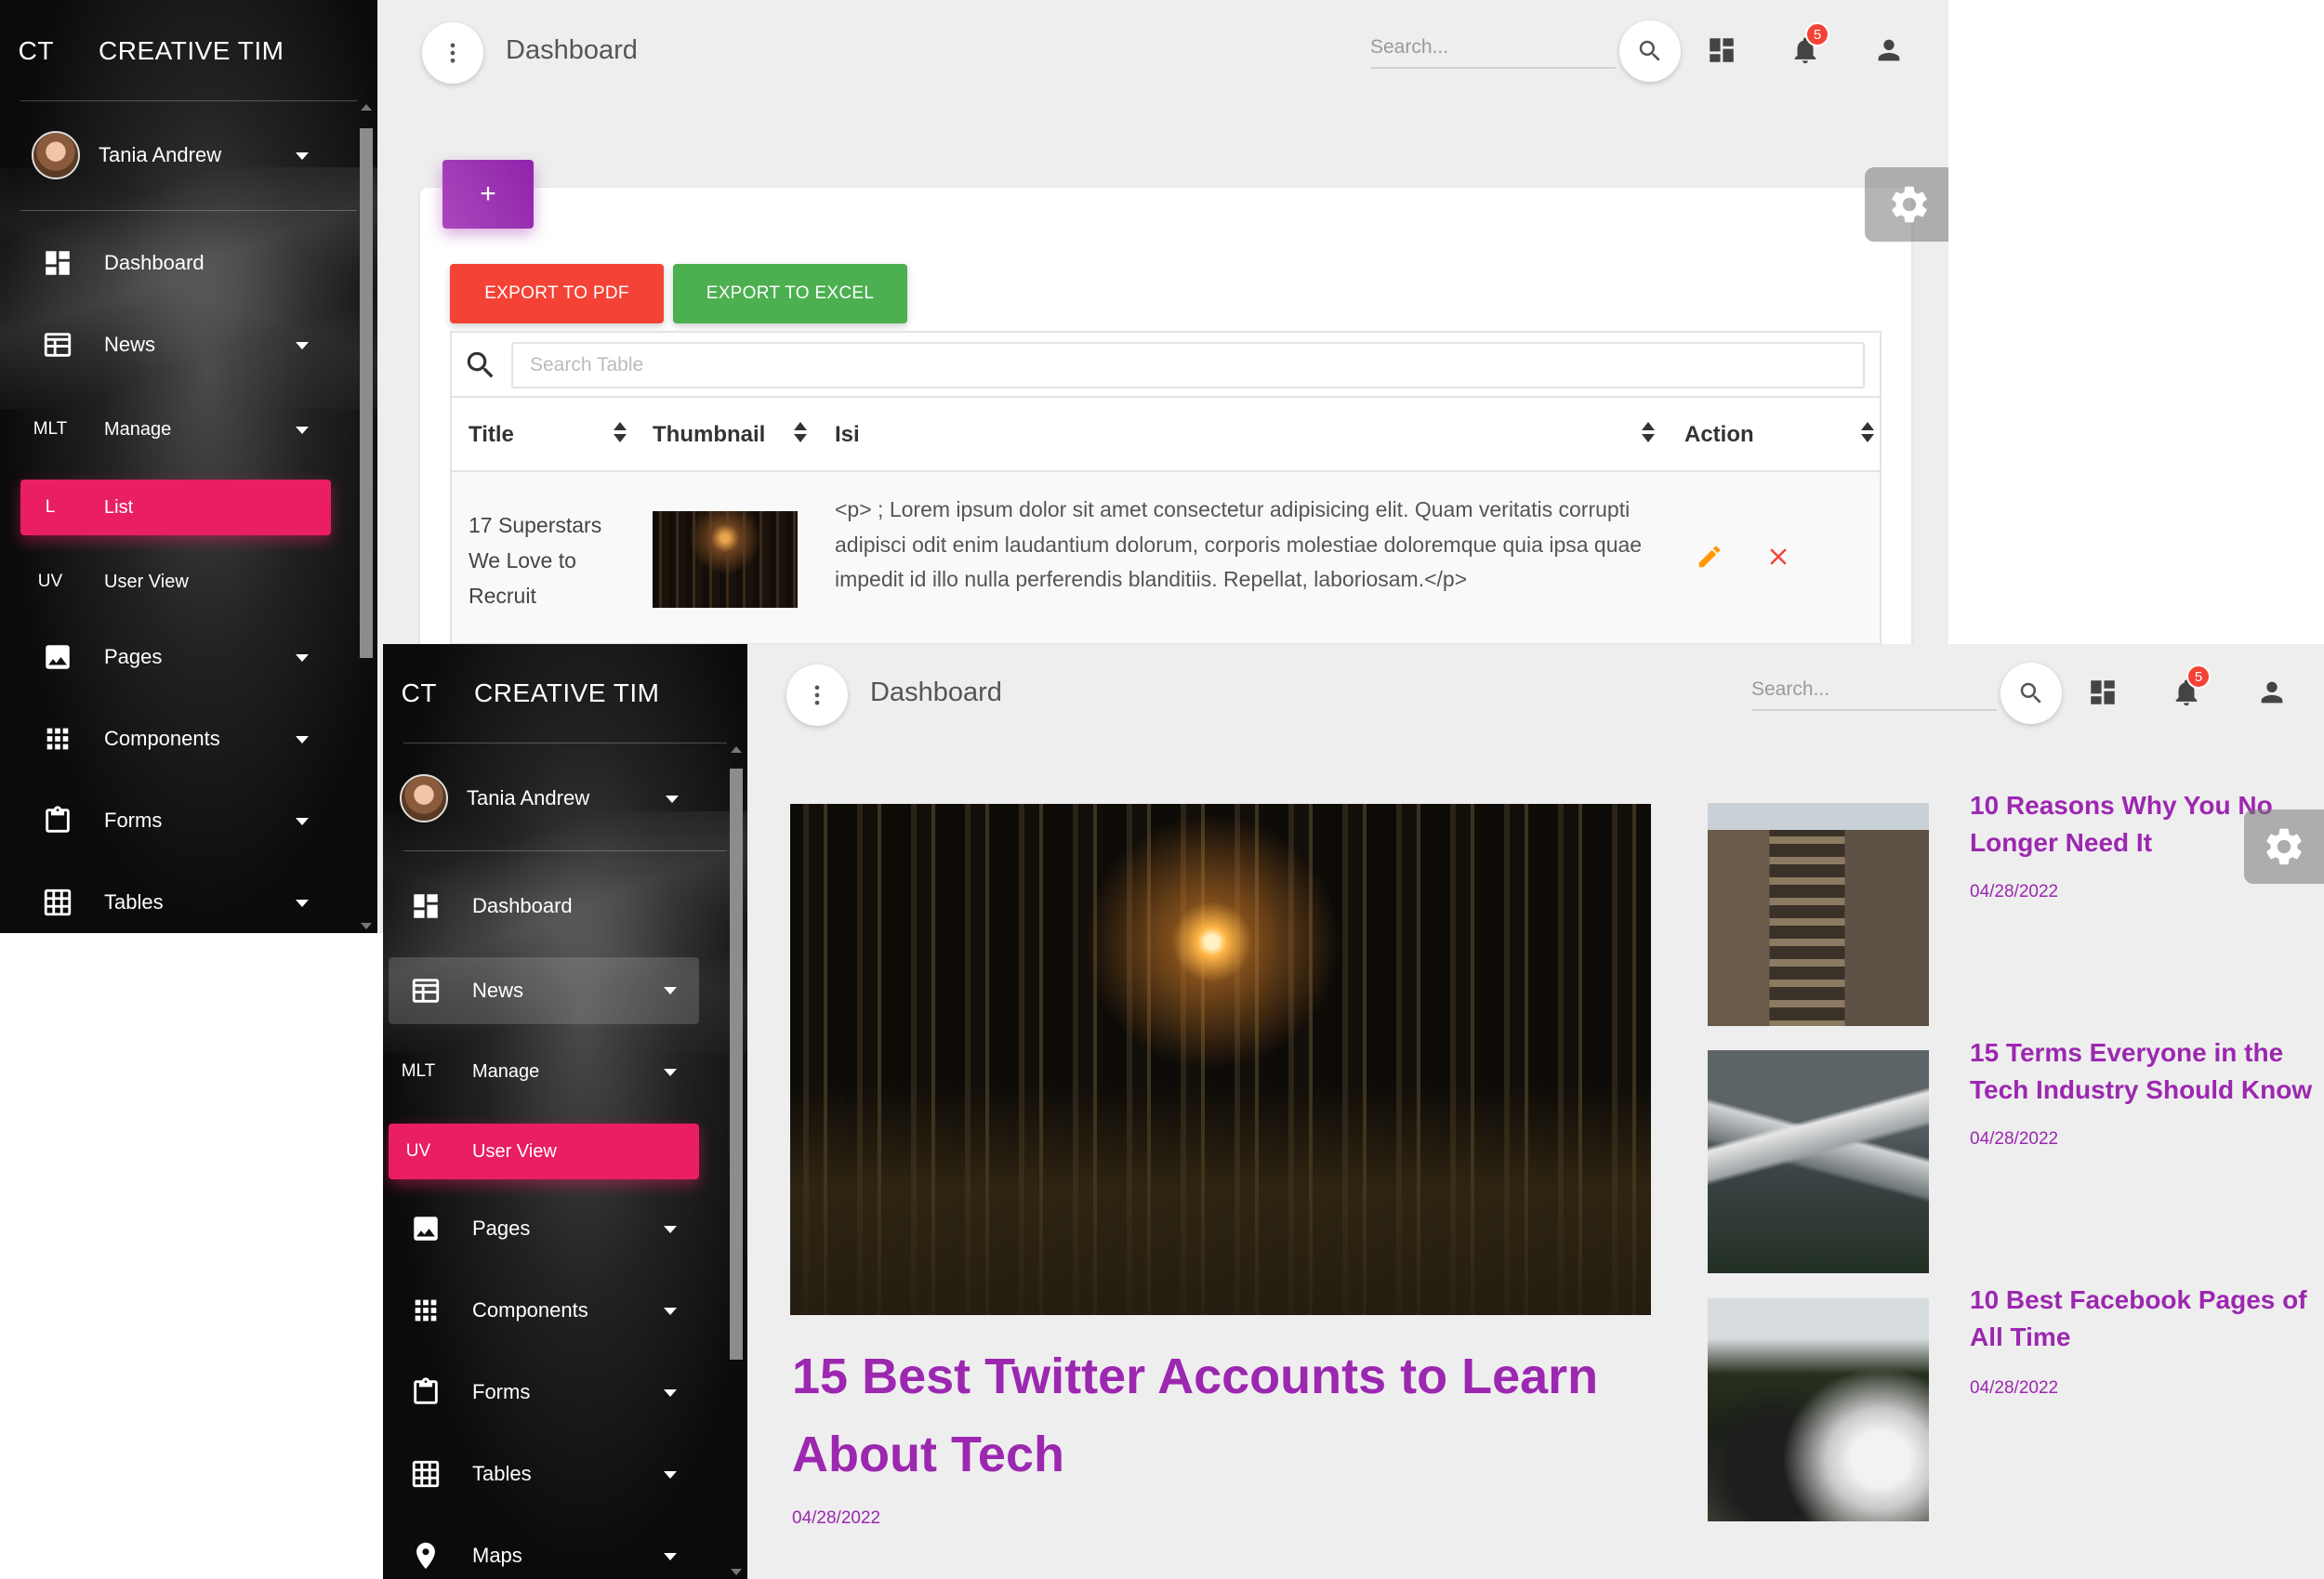 This screenshot has height=1579, width=2324. What do you see at coordinates (936, 692) in the screenshot?
I see `page-title: Dashboard` at bounding box center [936, 692].